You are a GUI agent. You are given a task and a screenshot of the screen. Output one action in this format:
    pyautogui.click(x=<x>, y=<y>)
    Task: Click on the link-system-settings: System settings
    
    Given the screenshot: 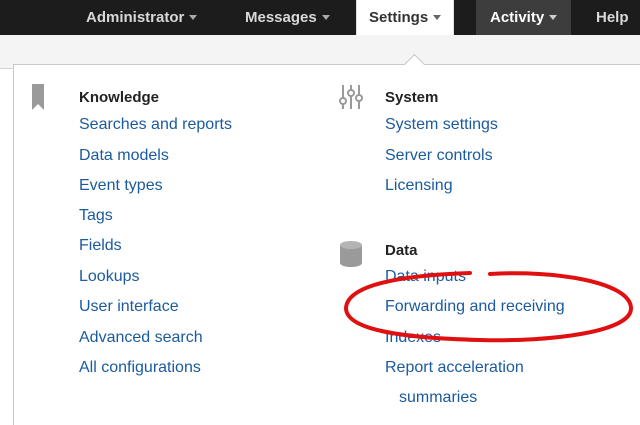 What is the action you would take?
    pyautogui.click(x=441, y=125)
    